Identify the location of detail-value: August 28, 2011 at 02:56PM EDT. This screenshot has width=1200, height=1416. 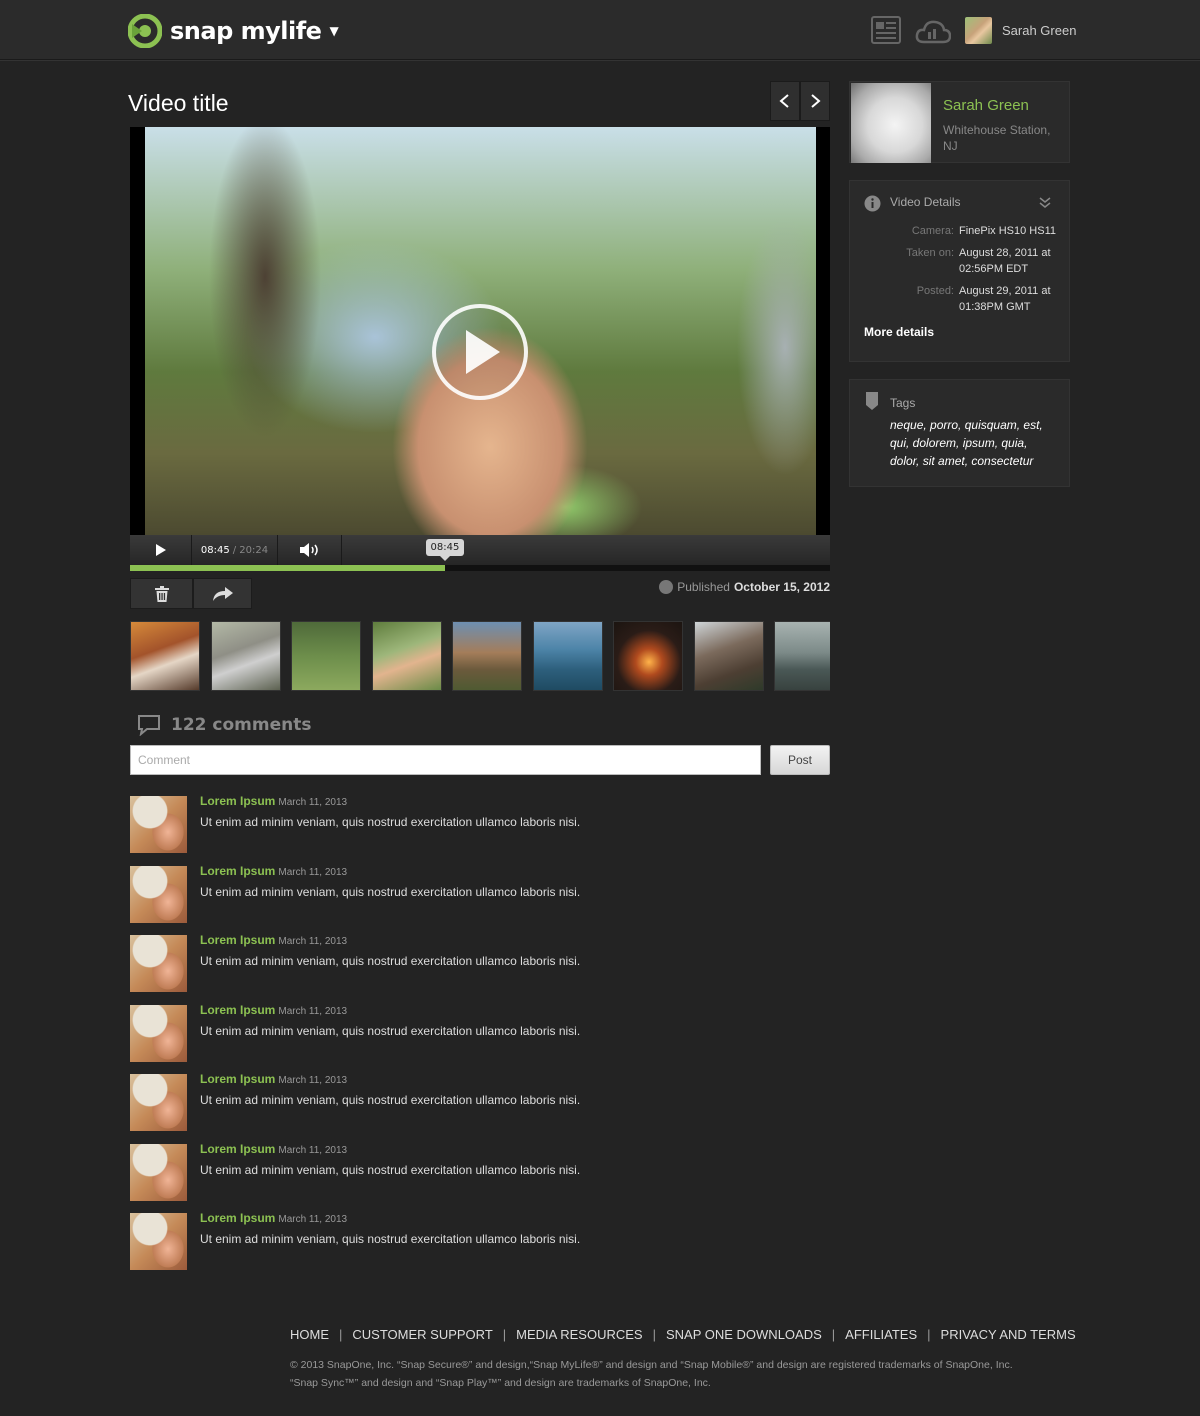
(1005, 261).